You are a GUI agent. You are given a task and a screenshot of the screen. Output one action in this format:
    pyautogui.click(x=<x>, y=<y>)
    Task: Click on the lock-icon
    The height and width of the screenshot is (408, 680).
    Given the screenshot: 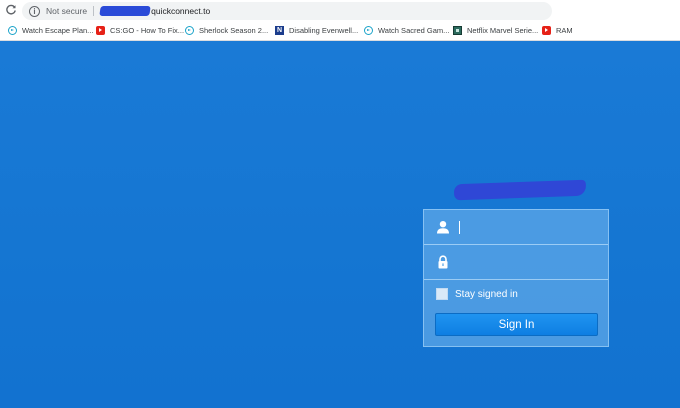 What is the action you would take?
    pyautogui.click(x=443, y=262)
    